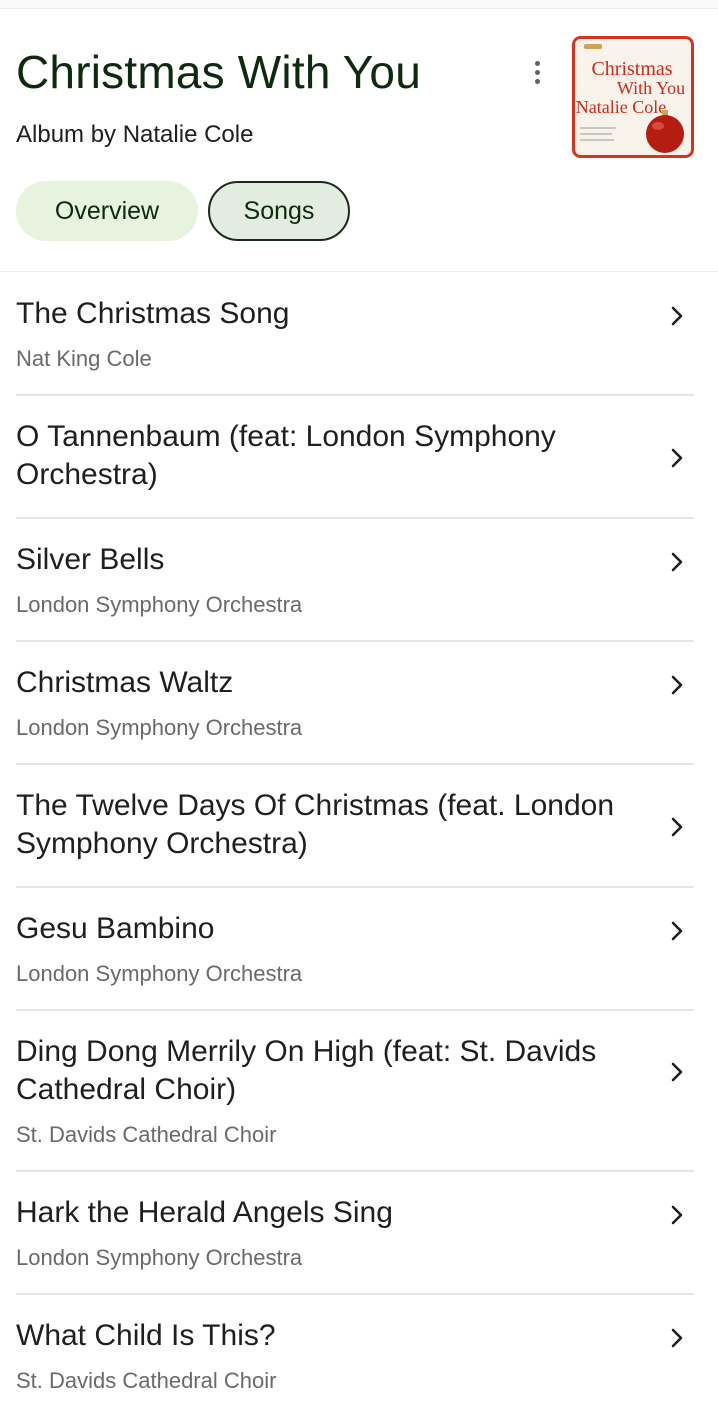 The width and height of the screenshot is (718, 1412). Describe the element at coordinates (125, 682) in the screenshot. I see `song-title: Christmas Waltz` at that location.